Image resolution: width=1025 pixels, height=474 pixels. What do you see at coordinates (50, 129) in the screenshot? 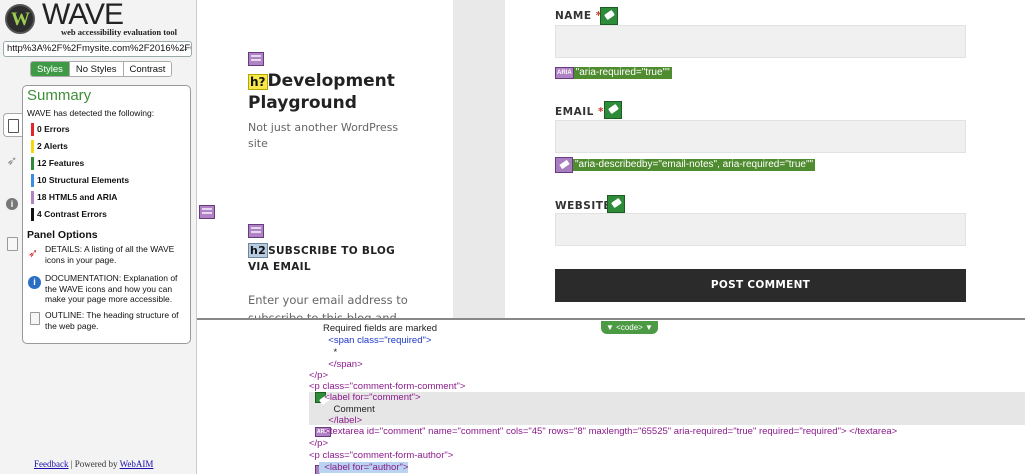
I see `errors-count: 0 Errors` at bounding box center [50, 129].